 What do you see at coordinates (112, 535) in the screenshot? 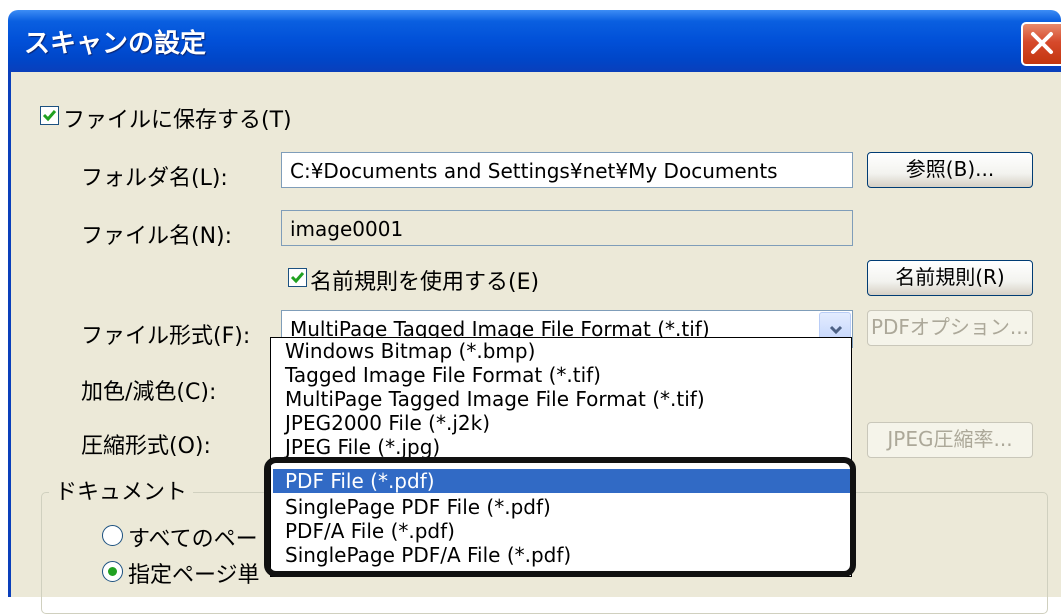
I see `radio-all-pages` at bounding box center [112, 535].